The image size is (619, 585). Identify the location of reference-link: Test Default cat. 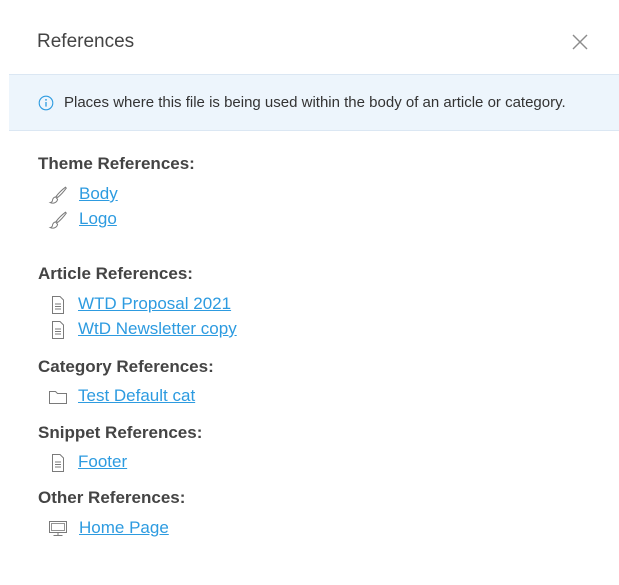
(136, 396).